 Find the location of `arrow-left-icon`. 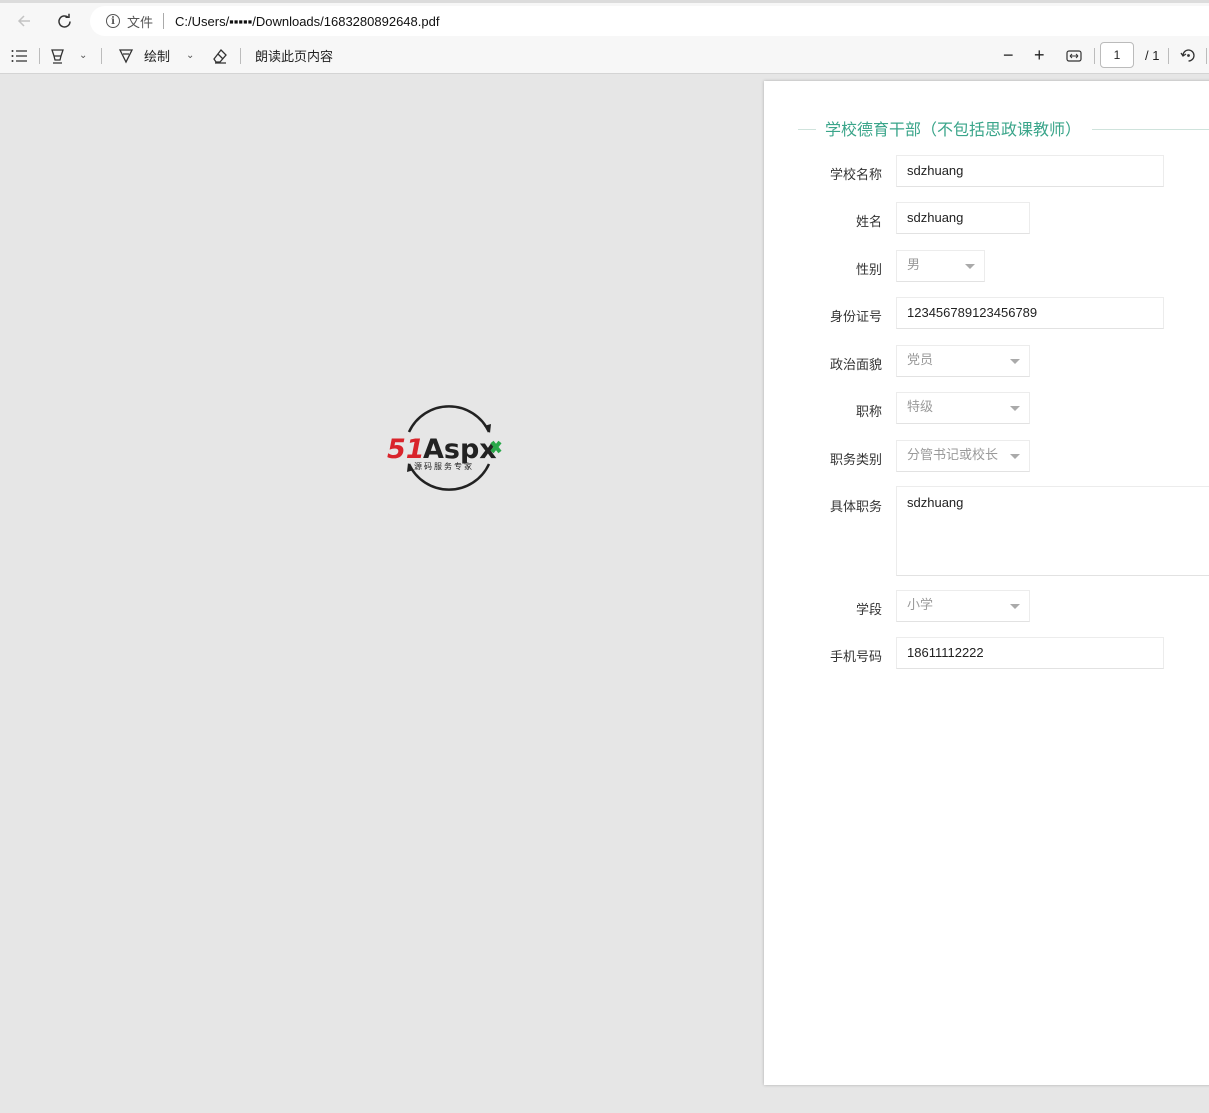

arrow-left-icon is located at coordinates (23, 21).